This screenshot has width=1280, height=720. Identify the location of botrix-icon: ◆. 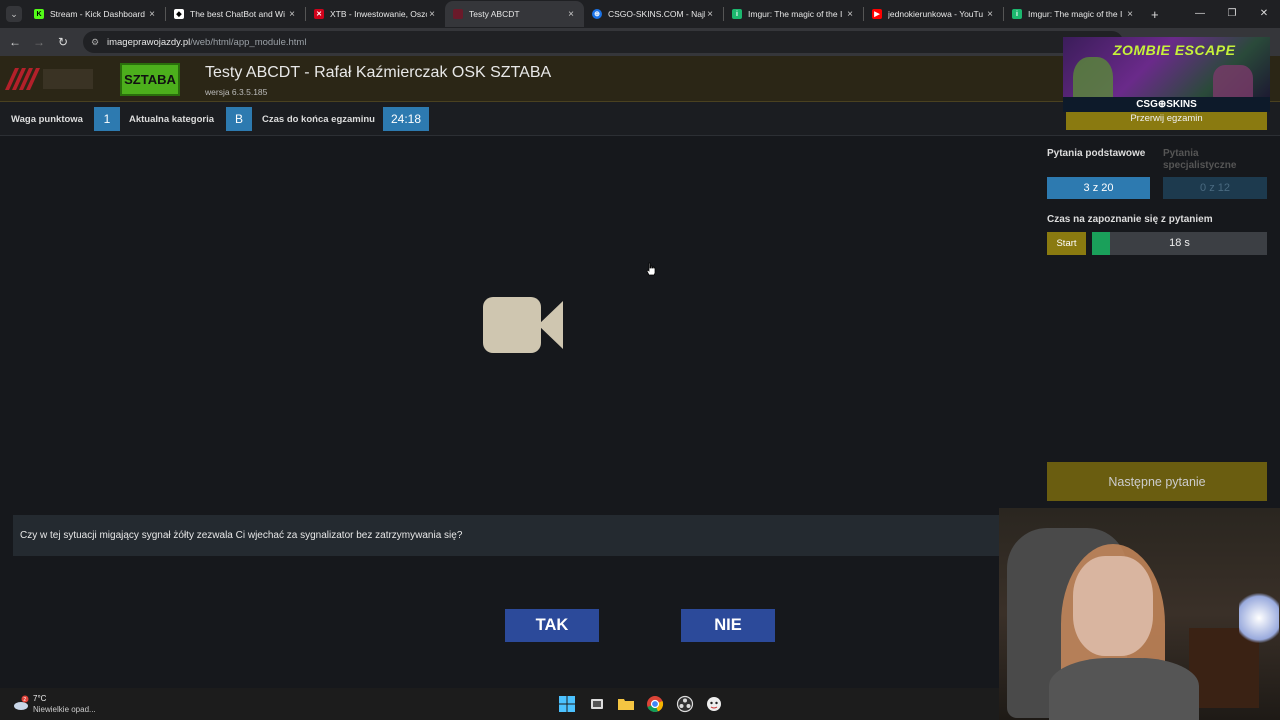
(179, 14).